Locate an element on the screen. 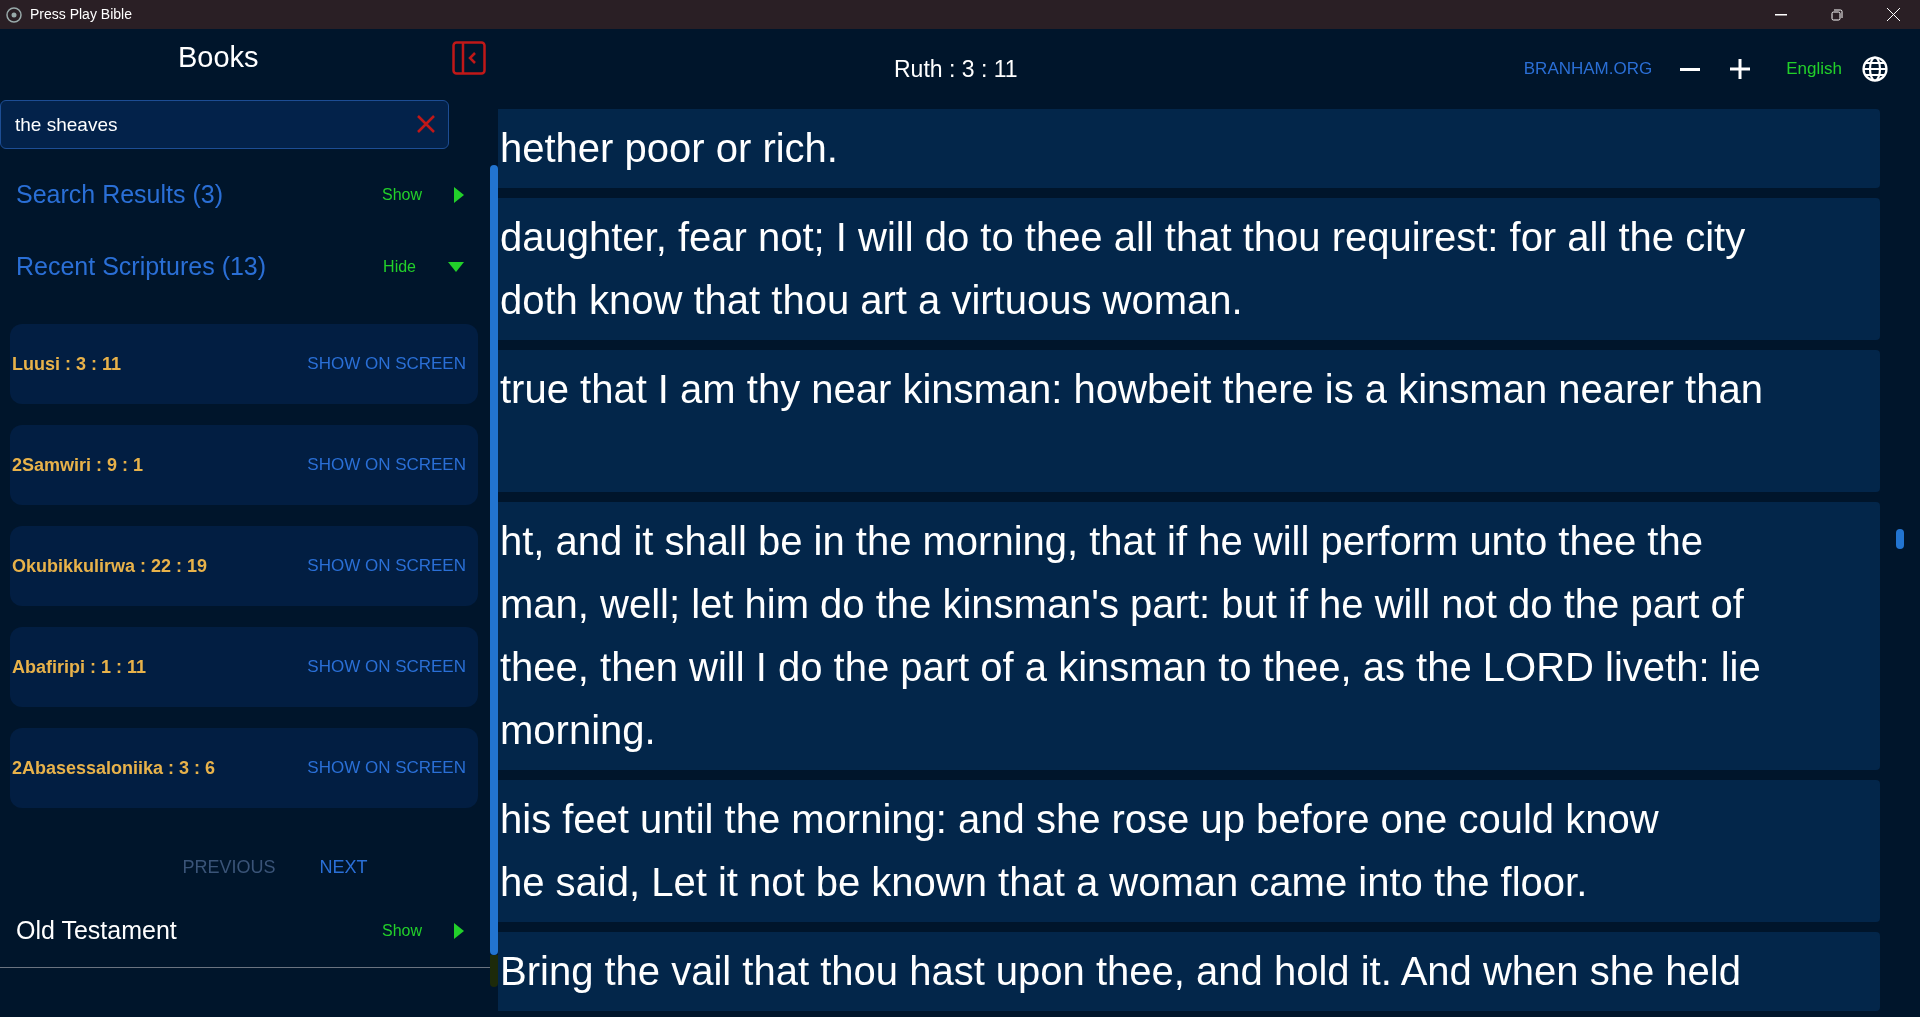  recent-scripture-card: Luusi : 3 : 11 SHOW ON SCREEN is located at coordinates (244, 364).